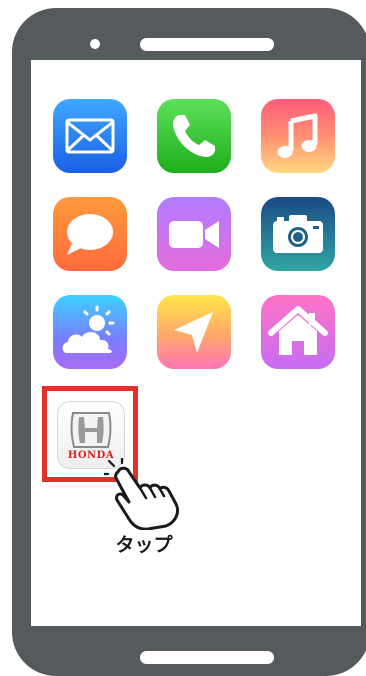  I want to click on speech-bubble-icon, so click(90, 234).